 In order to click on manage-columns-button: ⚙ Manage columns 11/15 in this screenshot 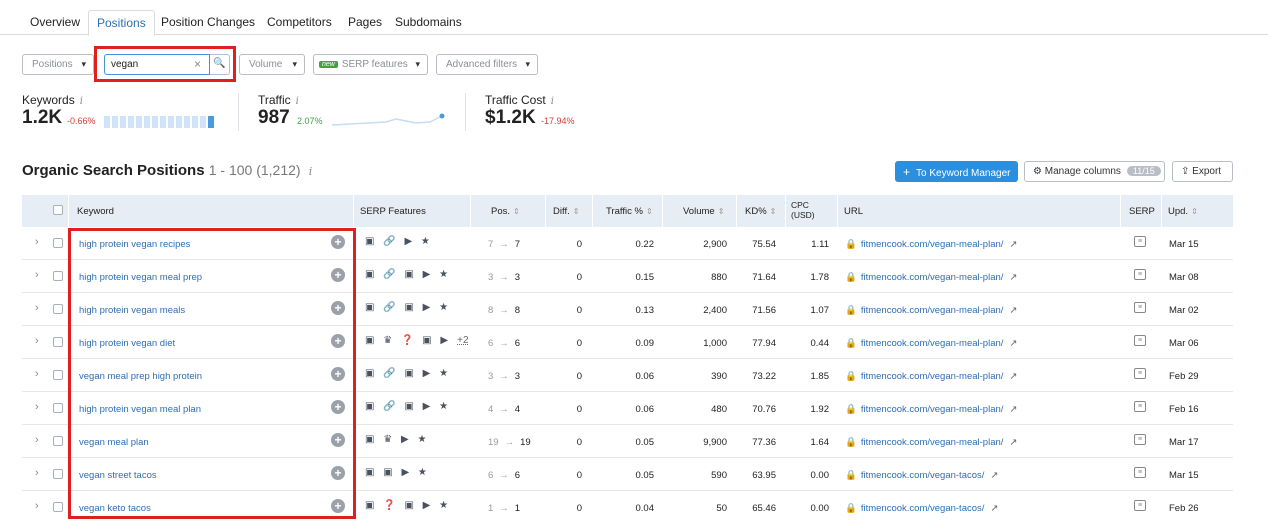, I will do `click(1094, 171)`.